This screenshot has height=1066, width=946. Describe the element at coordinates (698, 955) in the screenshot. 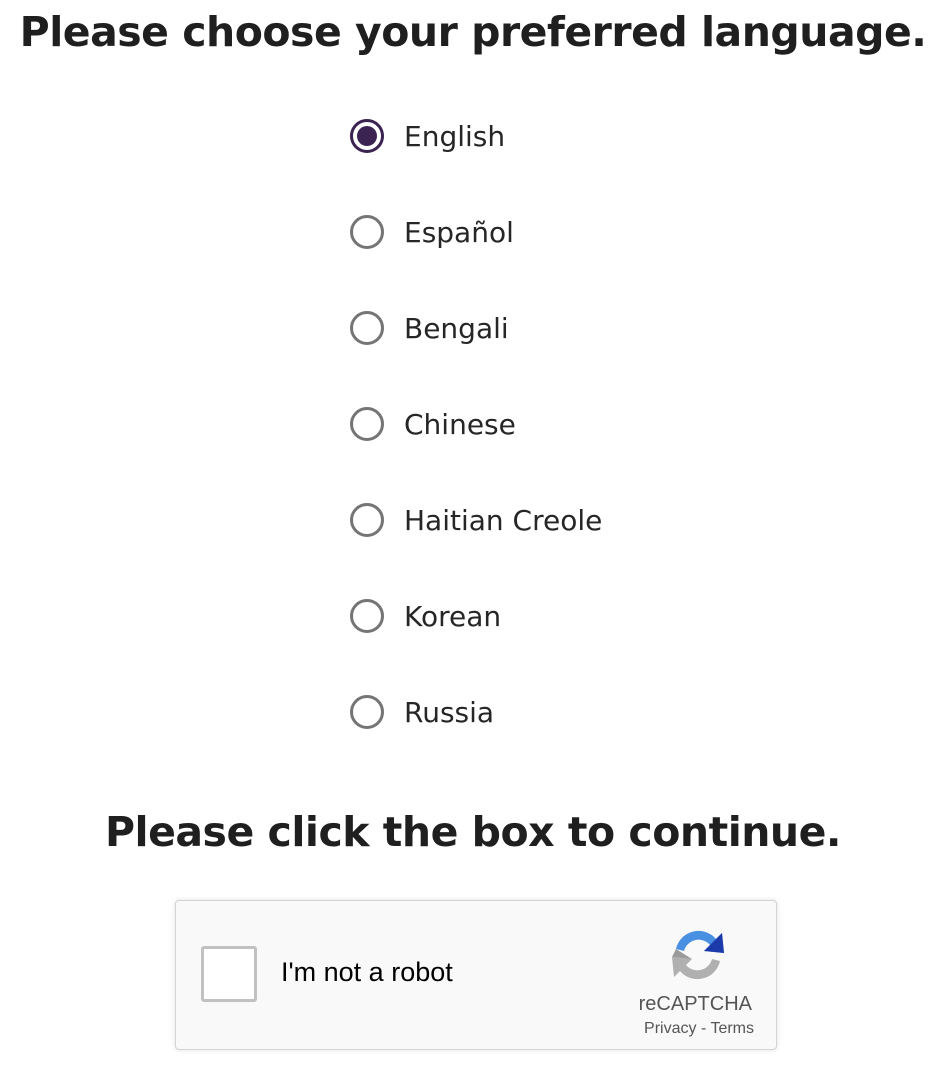

I see `recaptcha-logo-icon` at that location.